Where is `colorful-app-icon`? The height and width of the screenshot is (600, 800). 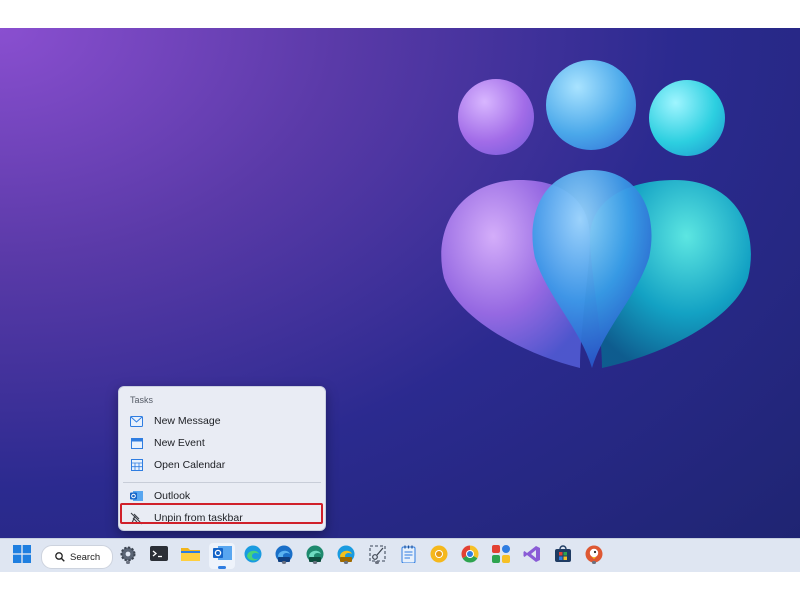 colorful-app-icon is located at coordinates (501, 556).